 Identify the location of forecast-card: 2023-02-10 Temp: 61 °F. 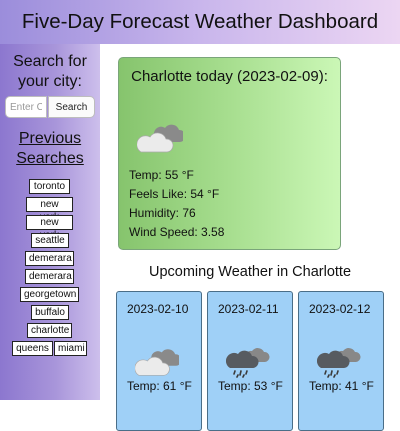
(159, 361).